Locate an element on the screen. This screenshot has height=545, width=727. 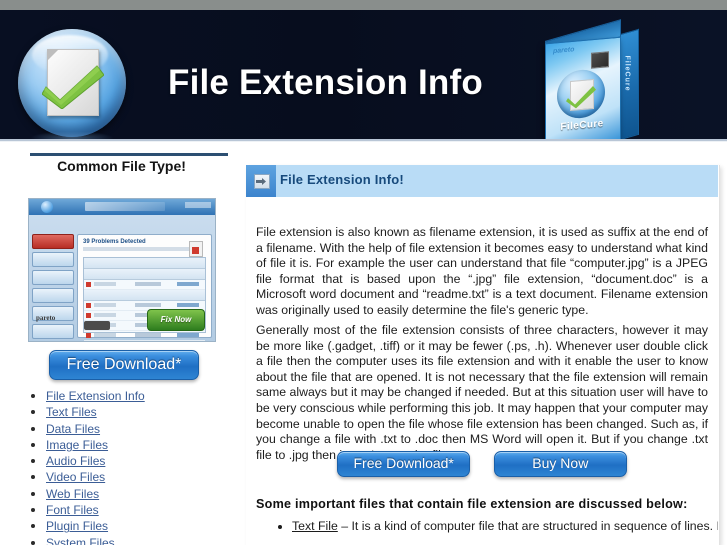
green-check-icon is located at coordinates (73, 87).